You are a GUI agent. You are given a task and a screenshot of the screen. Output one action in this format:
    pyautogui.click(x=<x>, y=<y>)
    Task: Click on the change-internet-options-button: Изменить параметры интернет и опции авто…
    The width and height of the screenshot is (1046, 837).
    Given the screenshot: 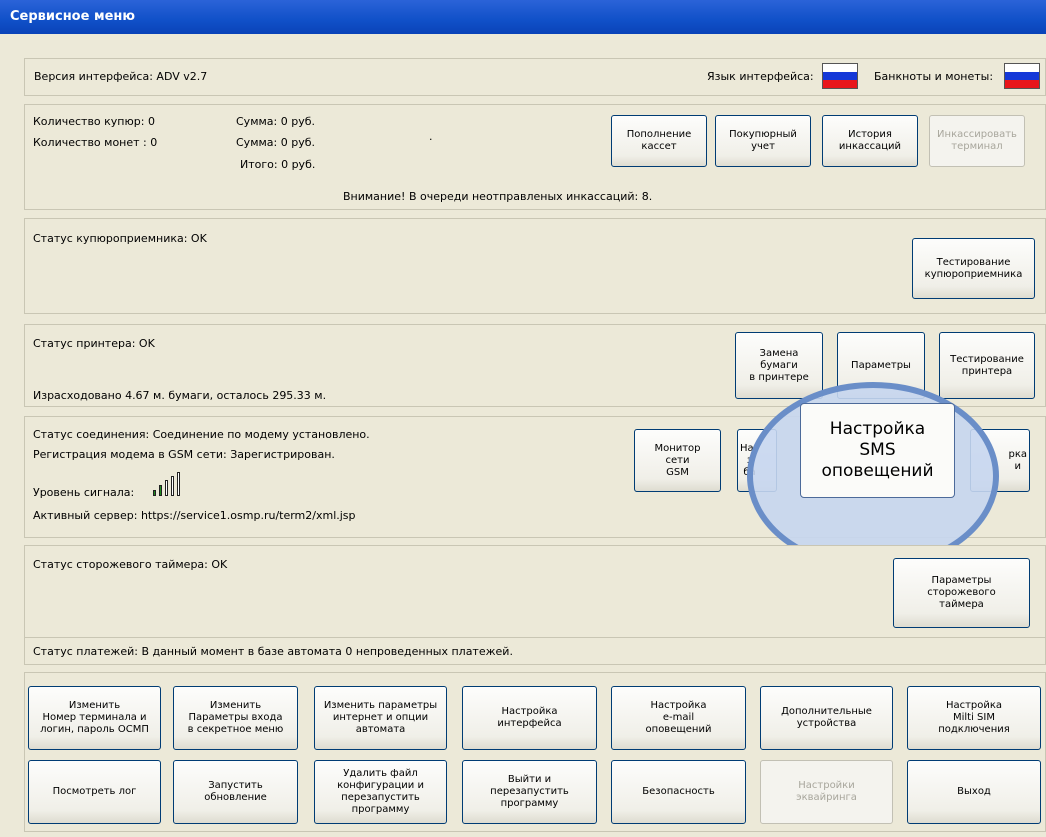 What is the action you would take?
    pyautogui.click(x=380, y=718)
    